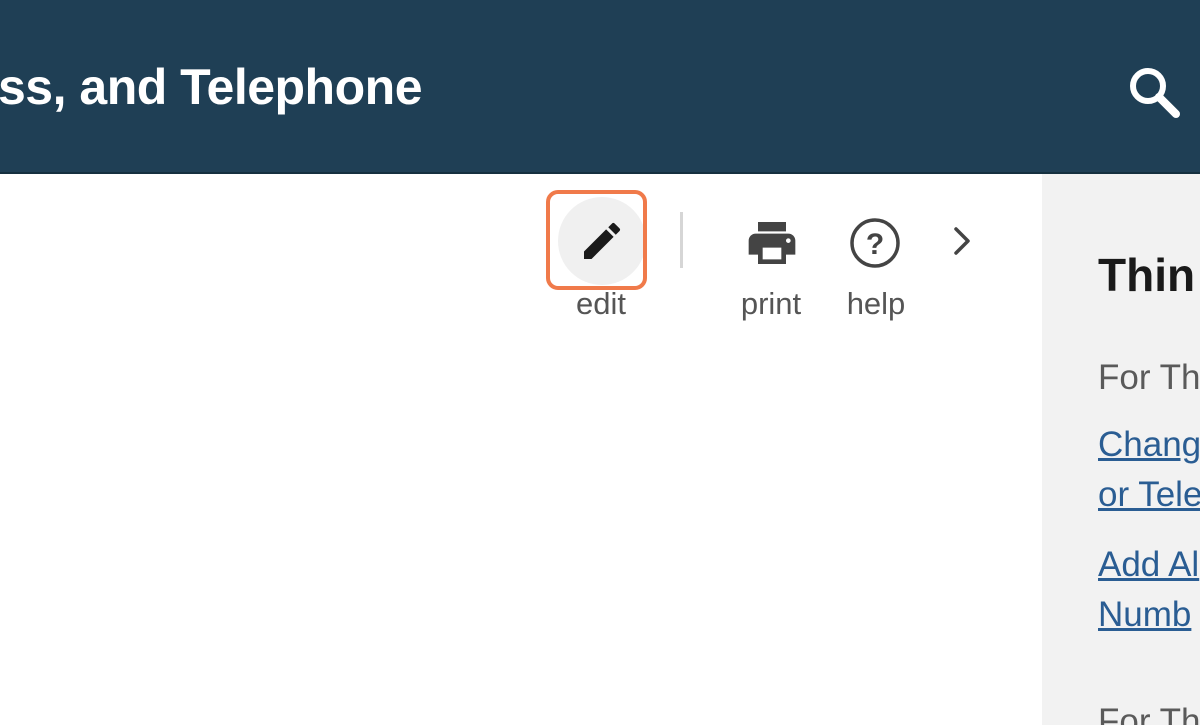  What do you see at coordinates (1149, 713) in the screenshot?
I see `panel-subheading-2: For Th` at bounding box center [1149, 713].